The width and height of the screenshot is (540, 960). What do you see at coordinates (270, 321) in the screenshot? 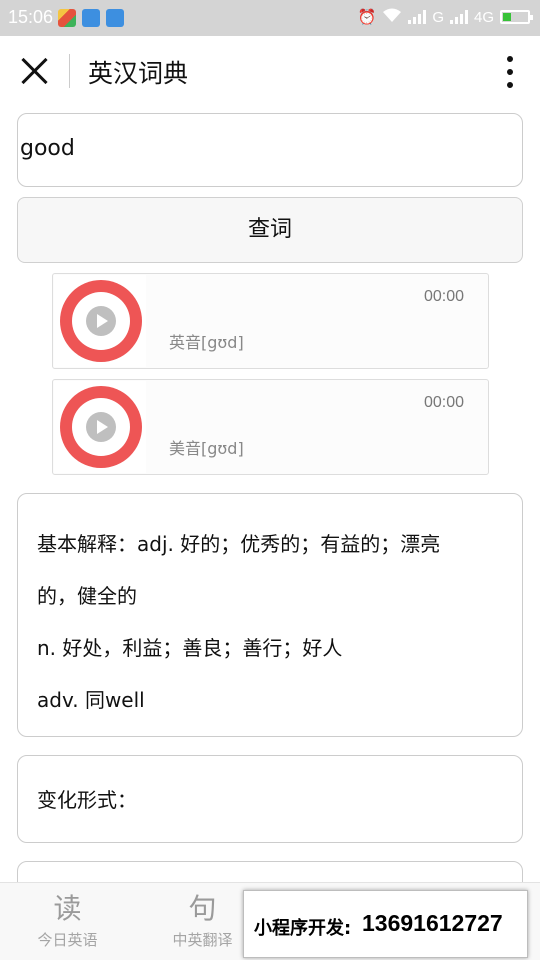
I see `audio-player-uk: 00:00 英音[gʊd]` at bounding box center [270, 321].